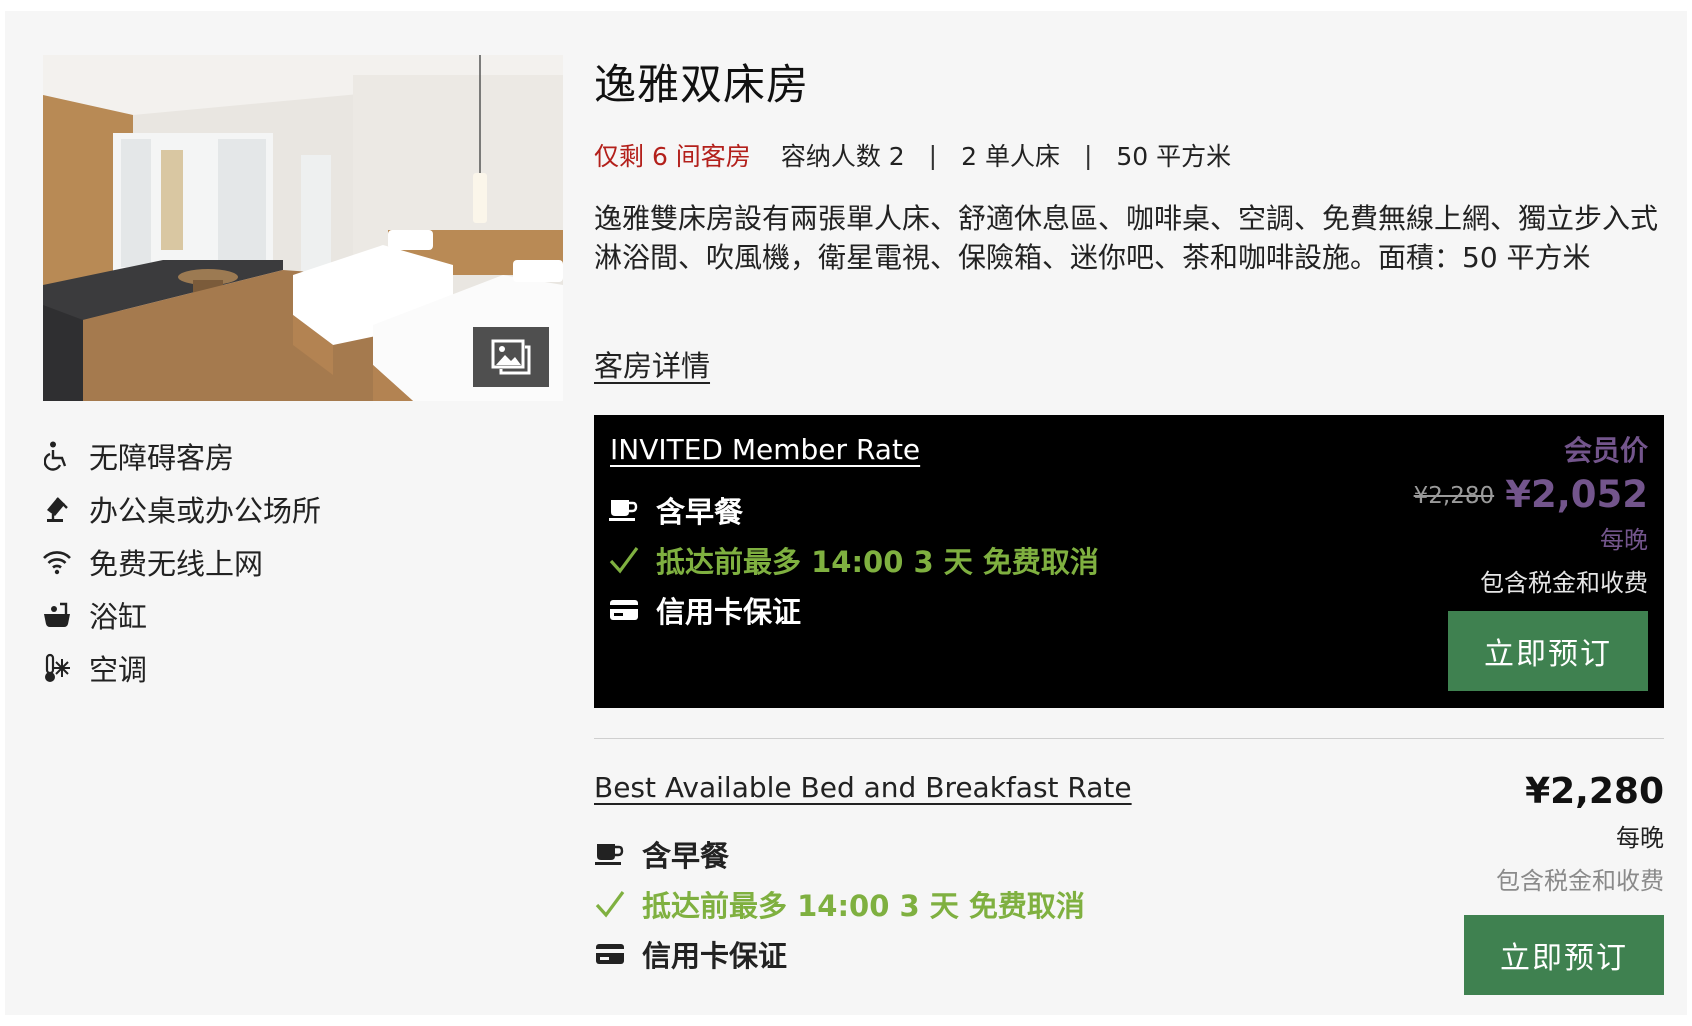 The width and height of the screenshot is (1692, 1026). What do you see at coordinates (181, 667) in the screenshot?
I see `amenity-item: 空调` at bounding box center [181, 667].